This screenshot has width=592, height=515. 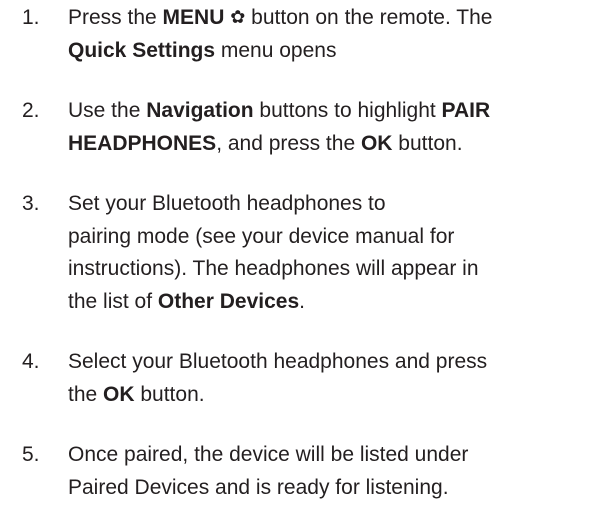 I want to click on gear-icon: ✿, so click(x=238, y=17).